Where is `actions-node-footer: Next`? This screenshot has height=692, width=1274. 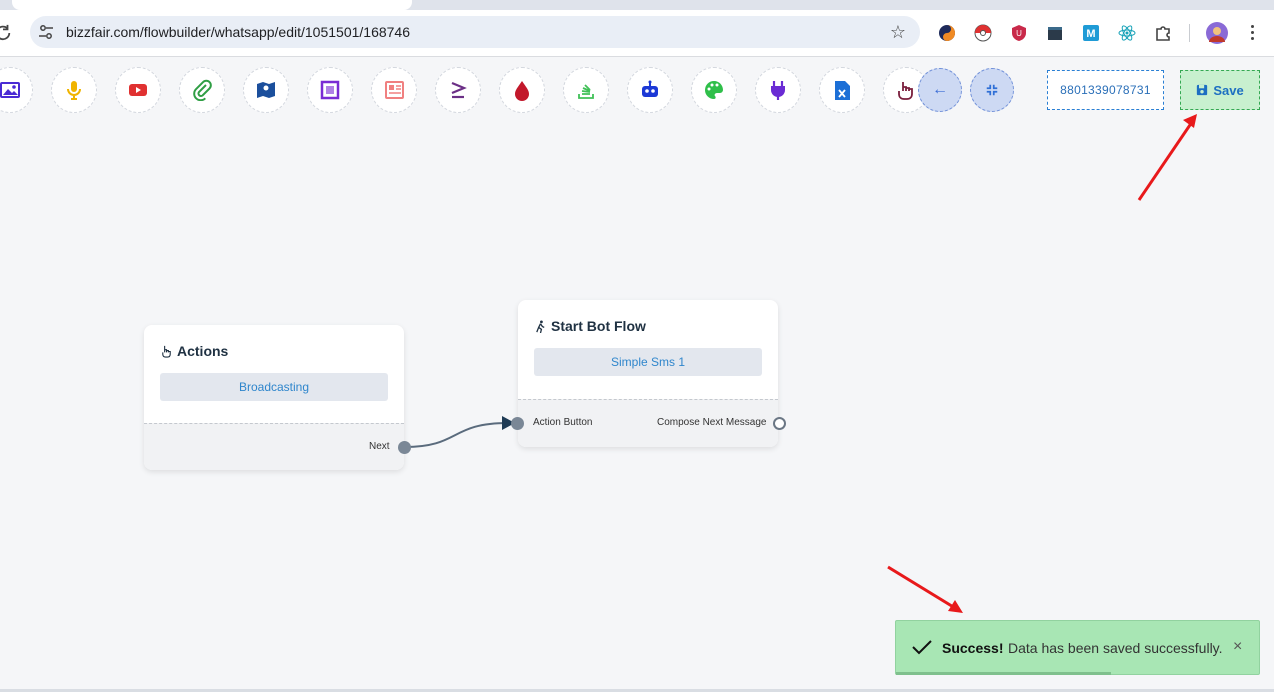 actions-node-footer: Next is located at coordinates (274, 446).